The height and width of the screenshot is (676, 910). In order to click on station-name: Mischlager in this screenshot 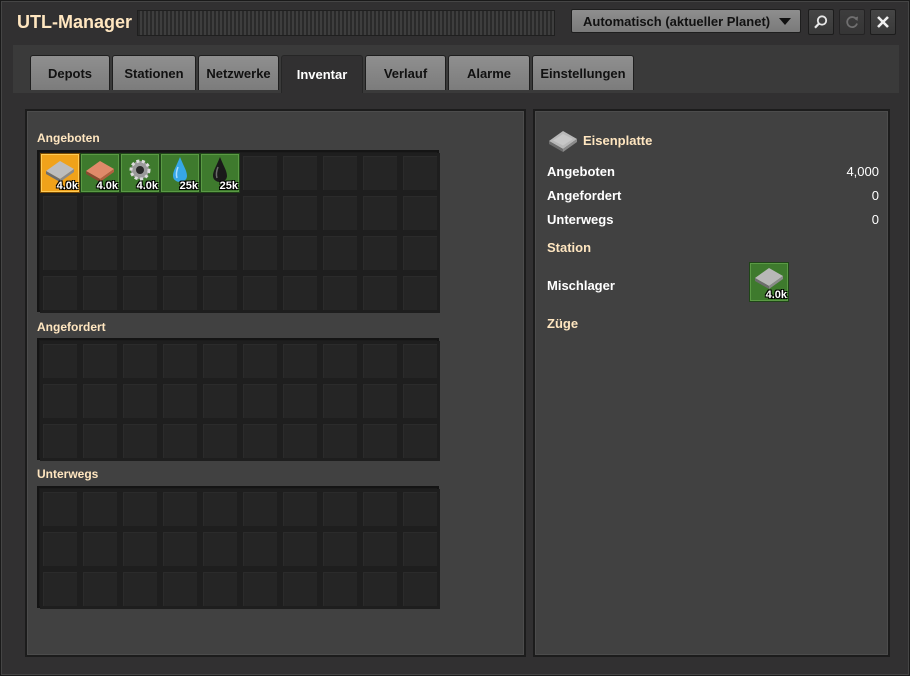, I will do `click(581, 285)`.